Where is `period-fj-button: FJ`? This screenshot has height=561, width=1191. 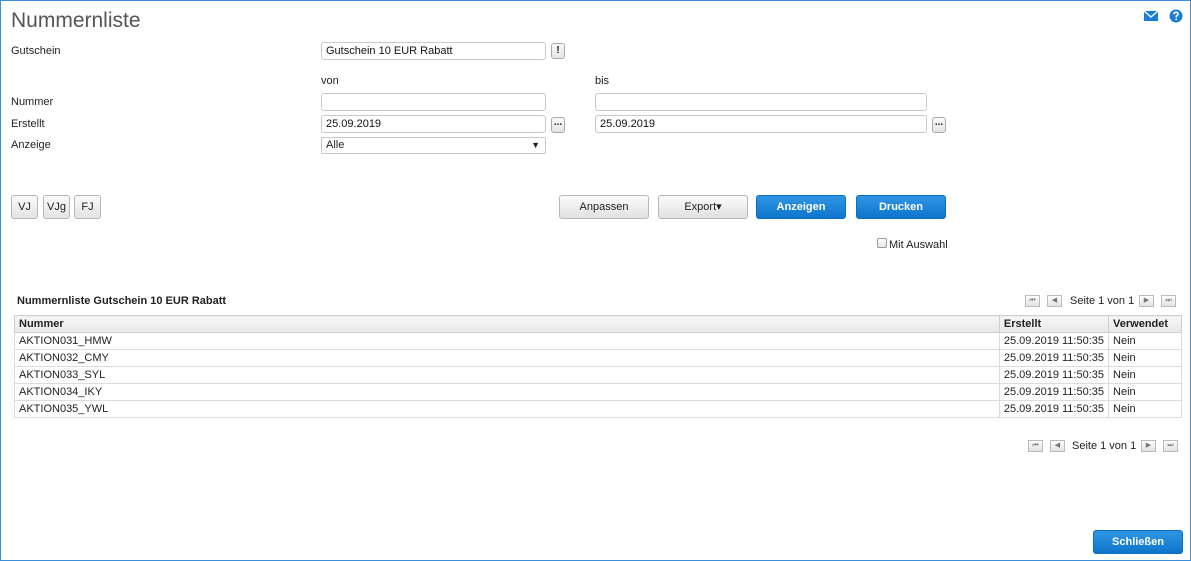
period-fj-button: FJ is located at coordinates (87, 207).